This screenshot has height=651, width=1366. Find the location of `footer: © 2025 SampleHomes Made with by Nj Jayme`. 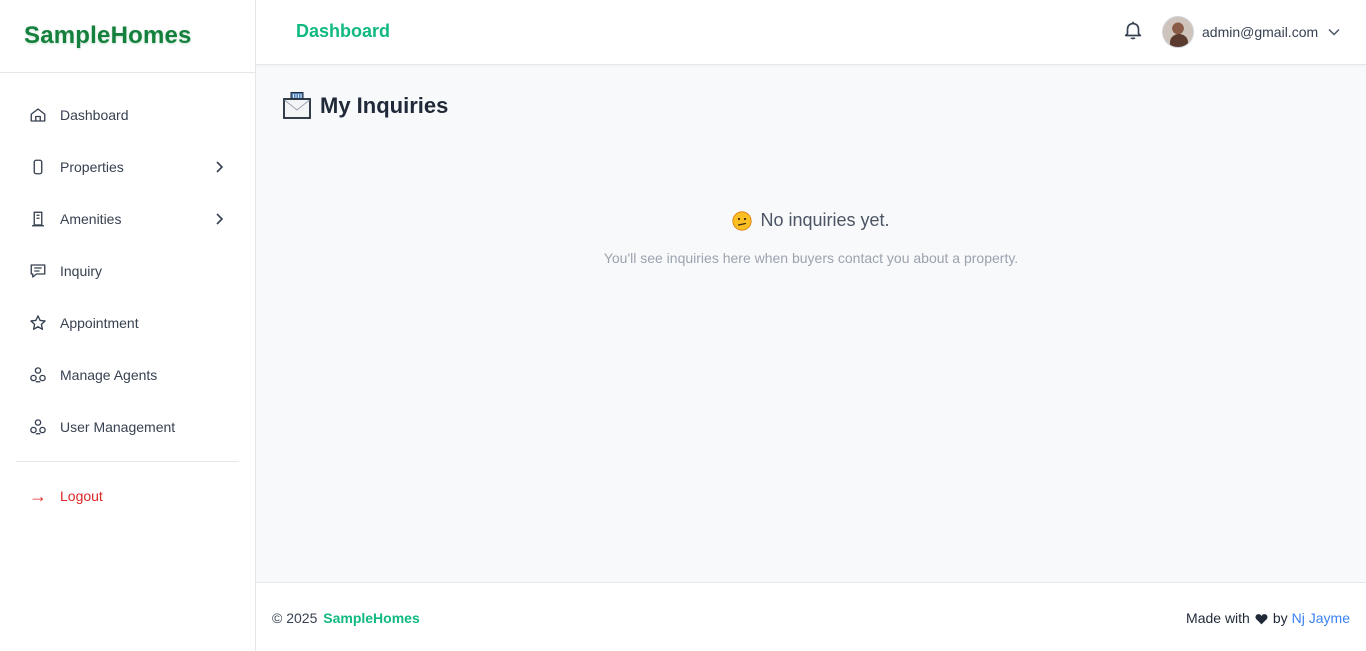

footer: © 2025 SampleHomes Made with by Nj Jayme is located at coordinates (811, 616).